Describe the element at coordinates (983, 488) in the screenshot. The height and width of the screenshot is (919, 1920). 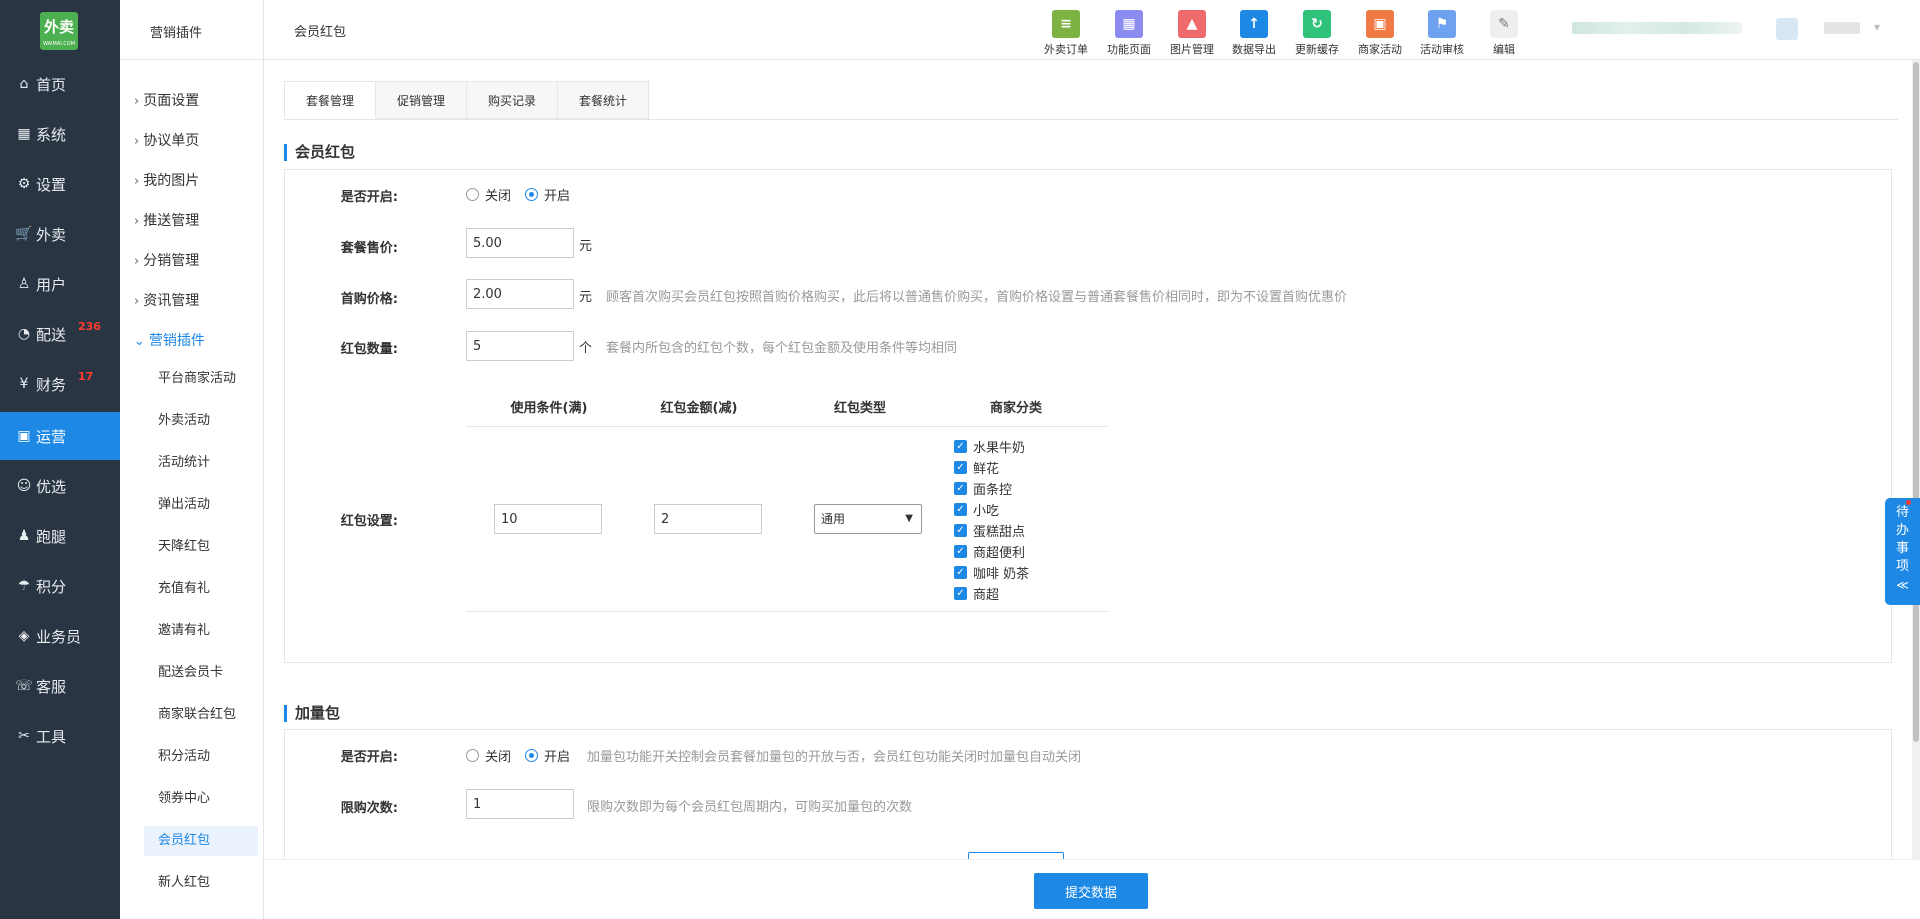
I see `category-checkbox: ✓ 面条控` at that location.